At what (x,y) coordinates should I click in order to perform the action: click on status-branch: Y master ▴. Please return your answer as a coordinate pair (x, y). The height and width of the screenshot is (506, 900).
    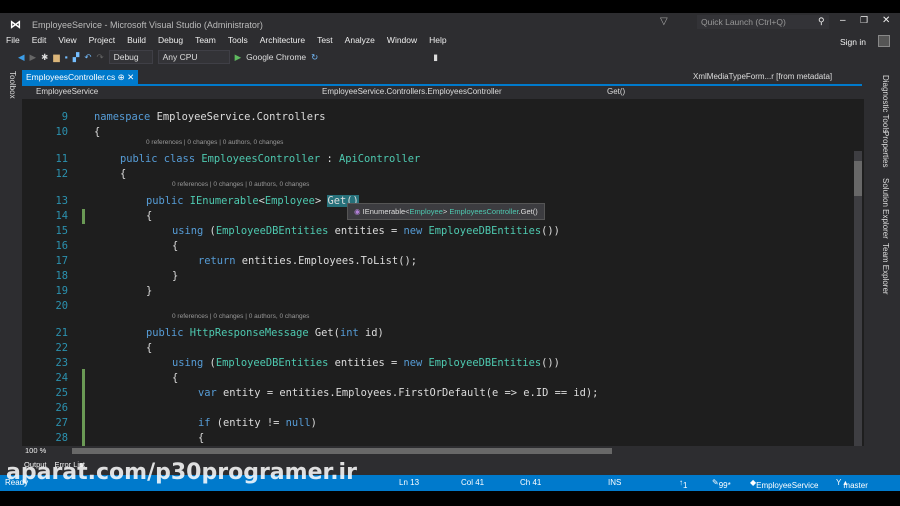
    Looking at the image, I should click on (852, 484).